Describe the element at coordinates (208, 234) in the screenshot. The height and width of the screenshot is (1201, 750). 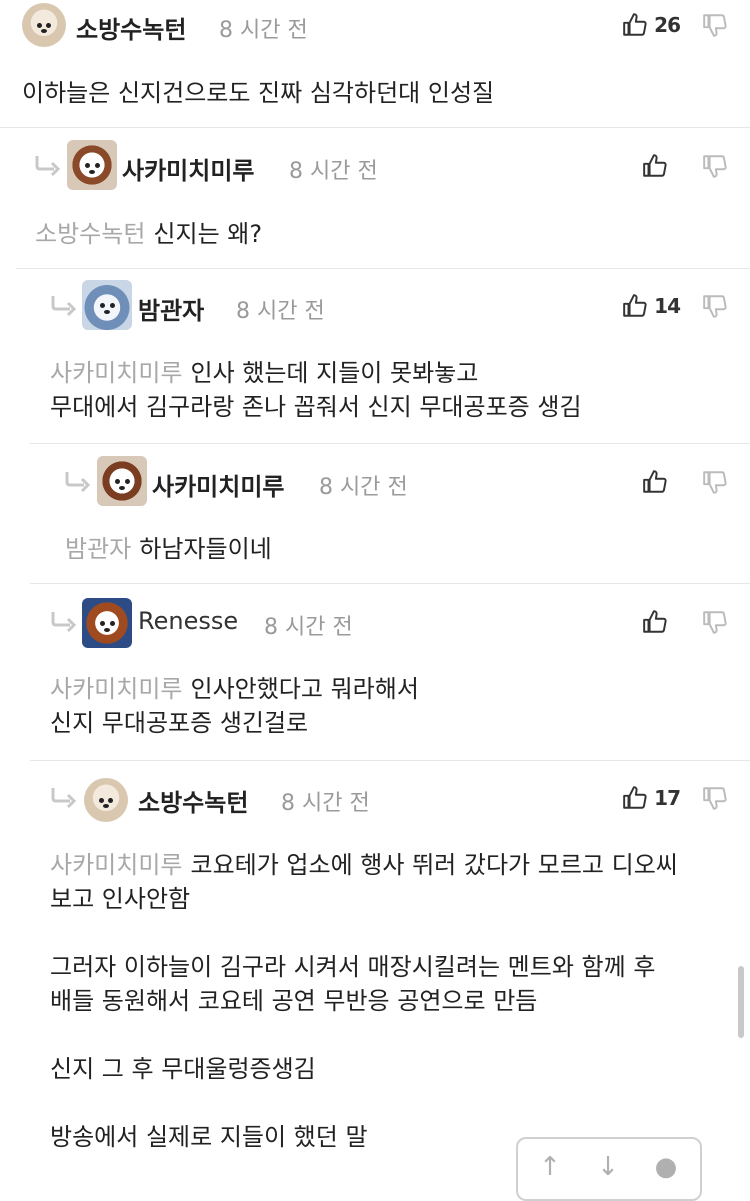
I see `comment-text: 신지는 왜?` at that location.